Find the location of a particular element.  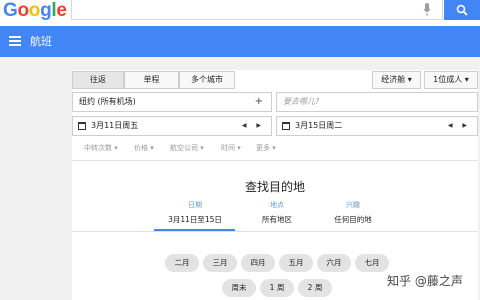

add-origin-icon: + is located at coordinates (259, 102).